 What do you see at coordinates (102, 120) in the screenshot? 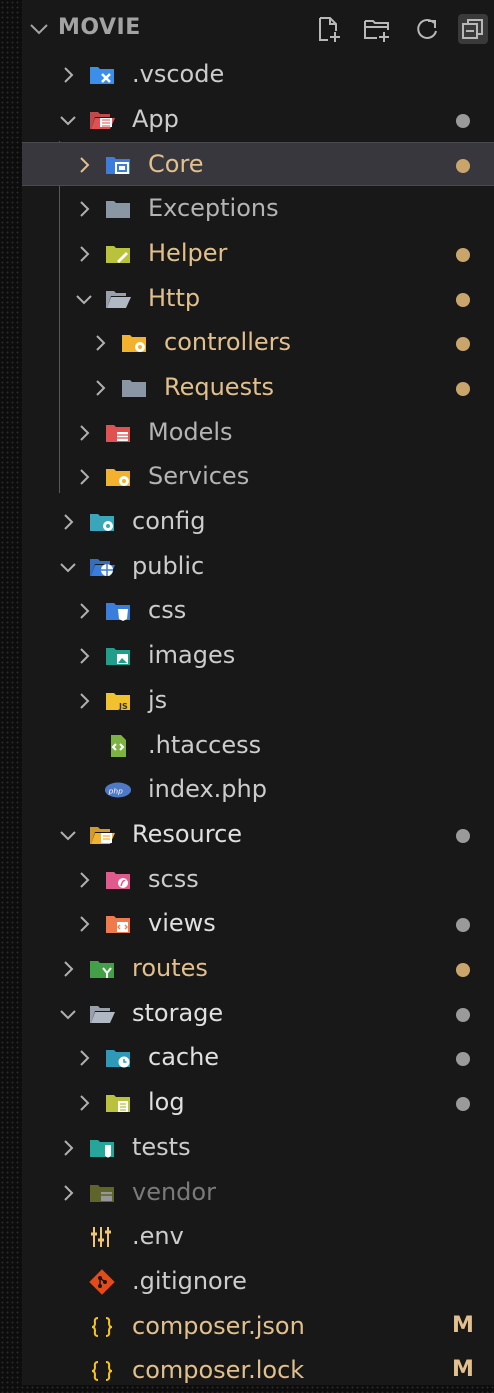
I see `app-folder-icon` at bounding box center [102, 120].